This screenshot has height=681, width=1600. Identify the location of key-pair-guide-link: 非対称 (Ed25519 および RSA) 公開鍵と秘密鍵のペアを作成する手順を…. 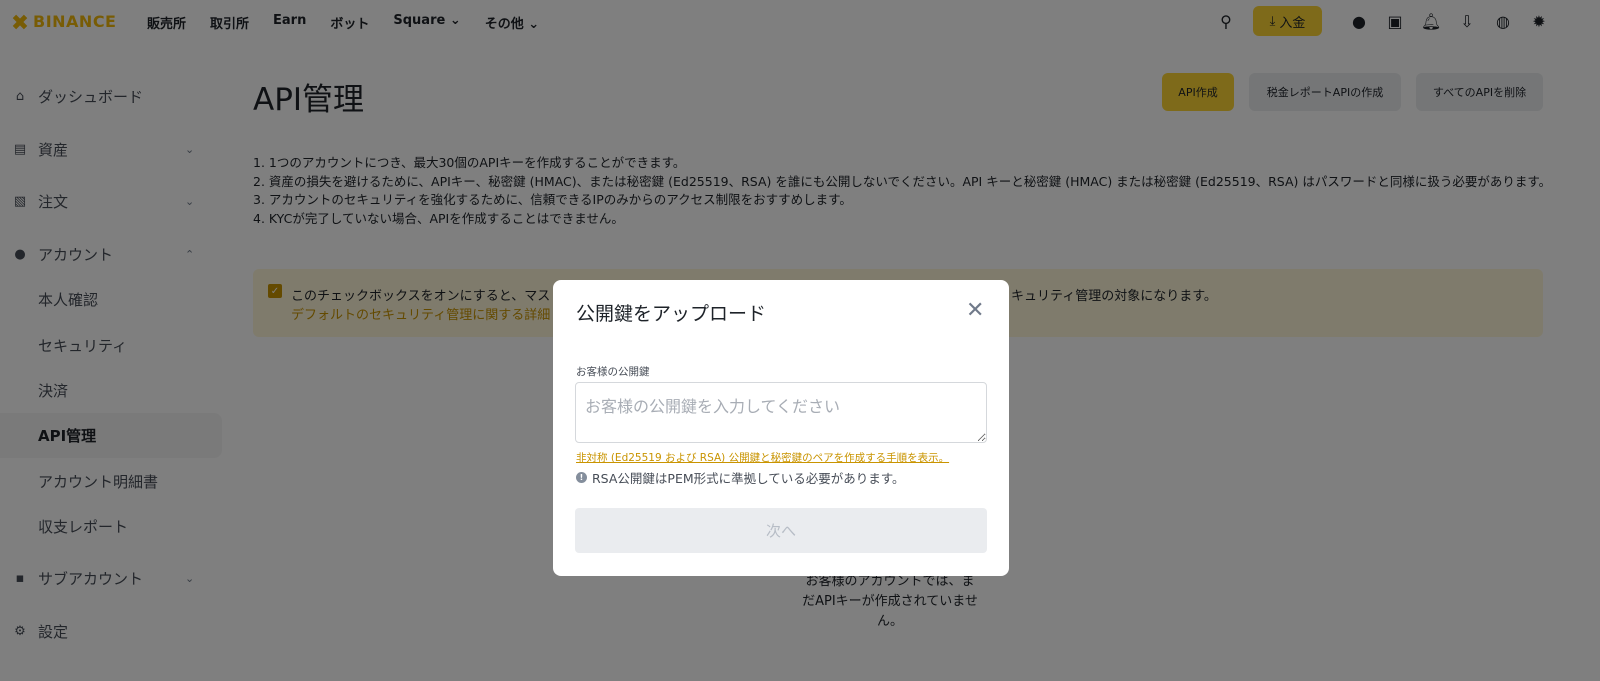
(762, 457).